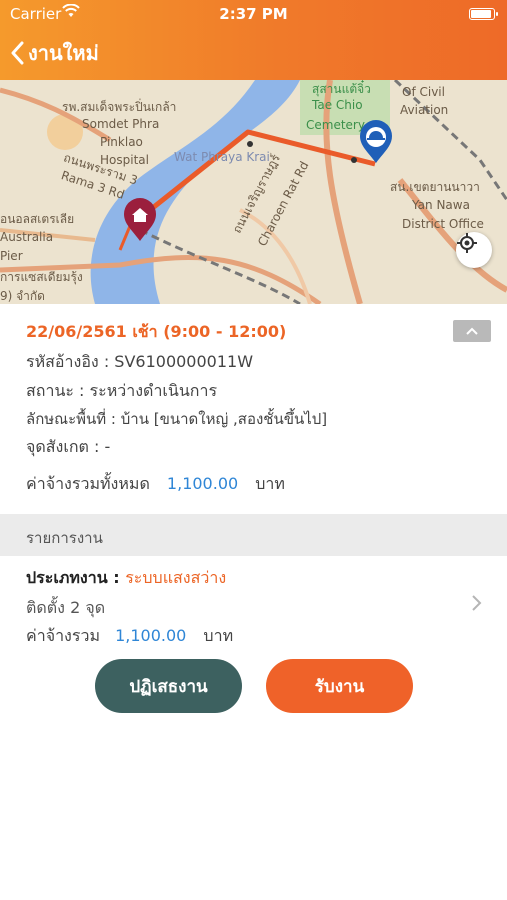  What do you see at coordinates (63, 635) in the screenshot?
I see `job-fee-label: ค่าจ้างรวม` at bounding box center [63, 635].